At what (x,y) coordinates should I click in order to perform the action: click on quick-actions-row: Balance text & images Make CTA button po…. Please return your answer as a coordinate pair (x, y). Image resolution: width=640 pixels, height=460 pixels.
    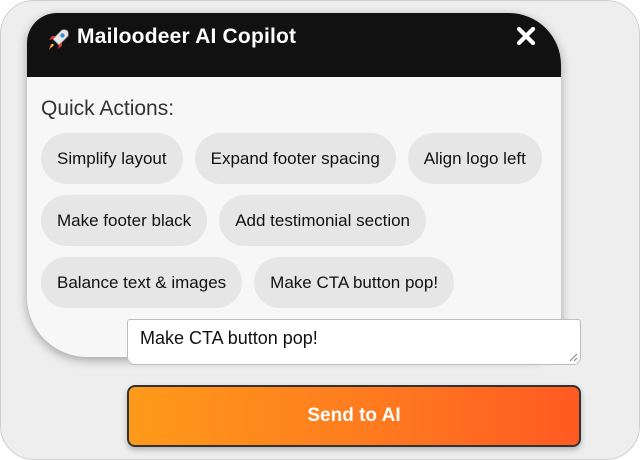
    Looking at the image, I should click on (296, 282).